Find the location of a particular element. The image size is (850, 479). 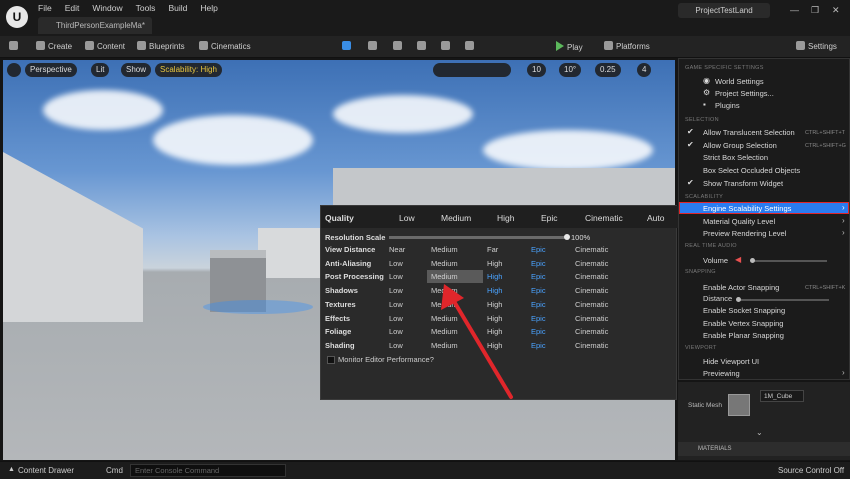

volume-slider is located at coordinates (789, 261).